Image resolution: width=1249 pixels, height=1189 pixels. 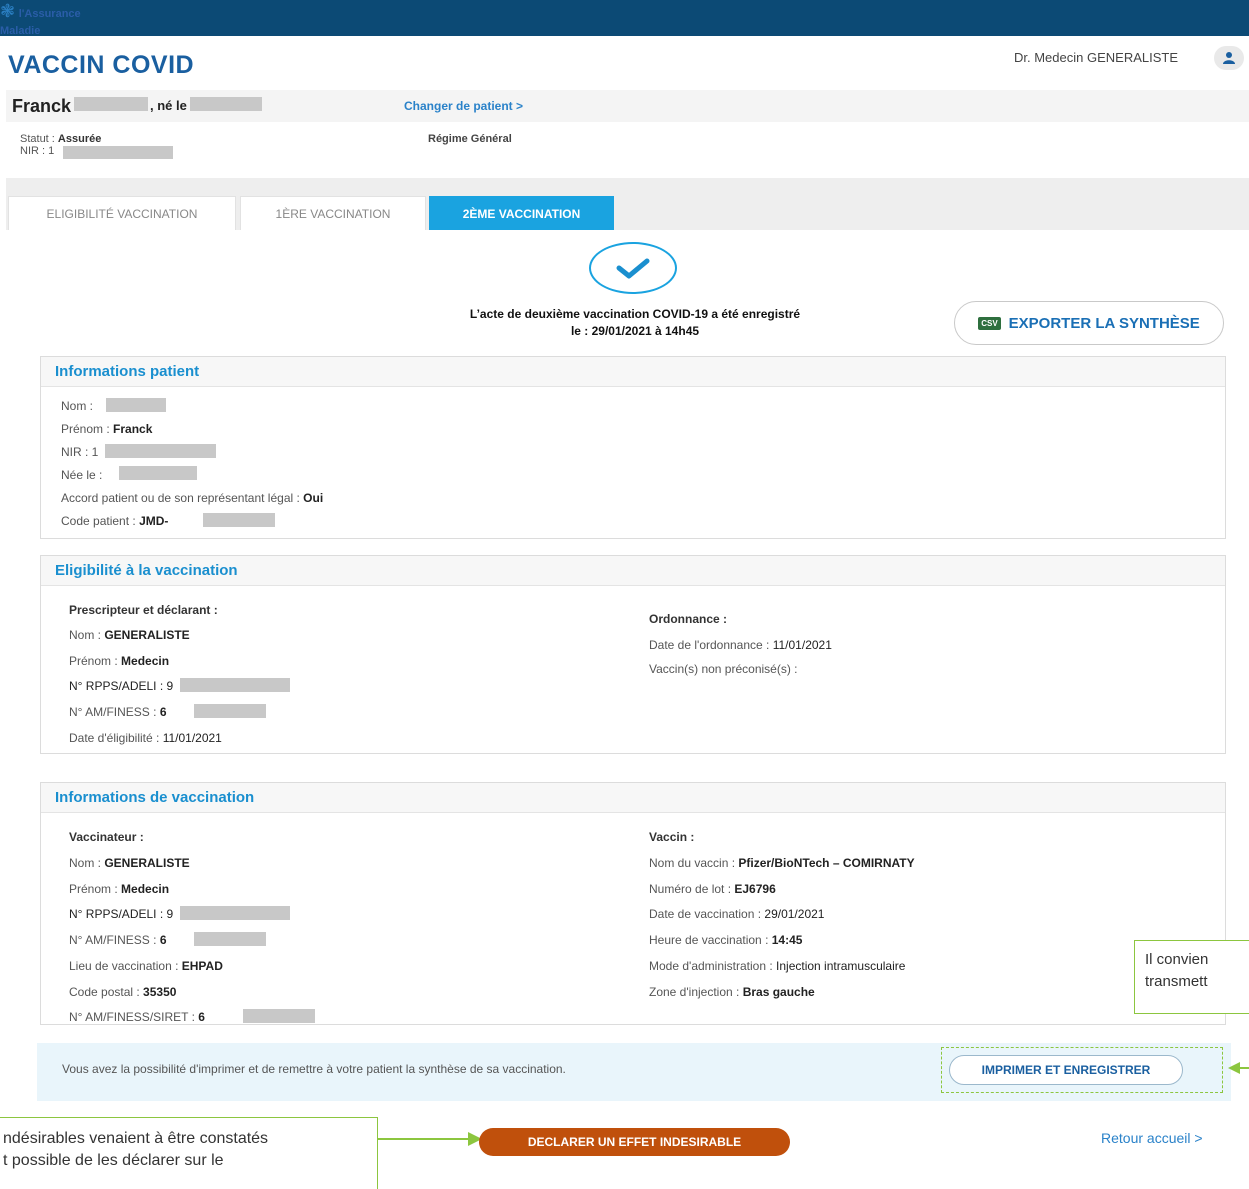 What do you see at coordinates (111, 104) in the screenshot?
I see `redacted-last-name` at bounding box center [111, 104].